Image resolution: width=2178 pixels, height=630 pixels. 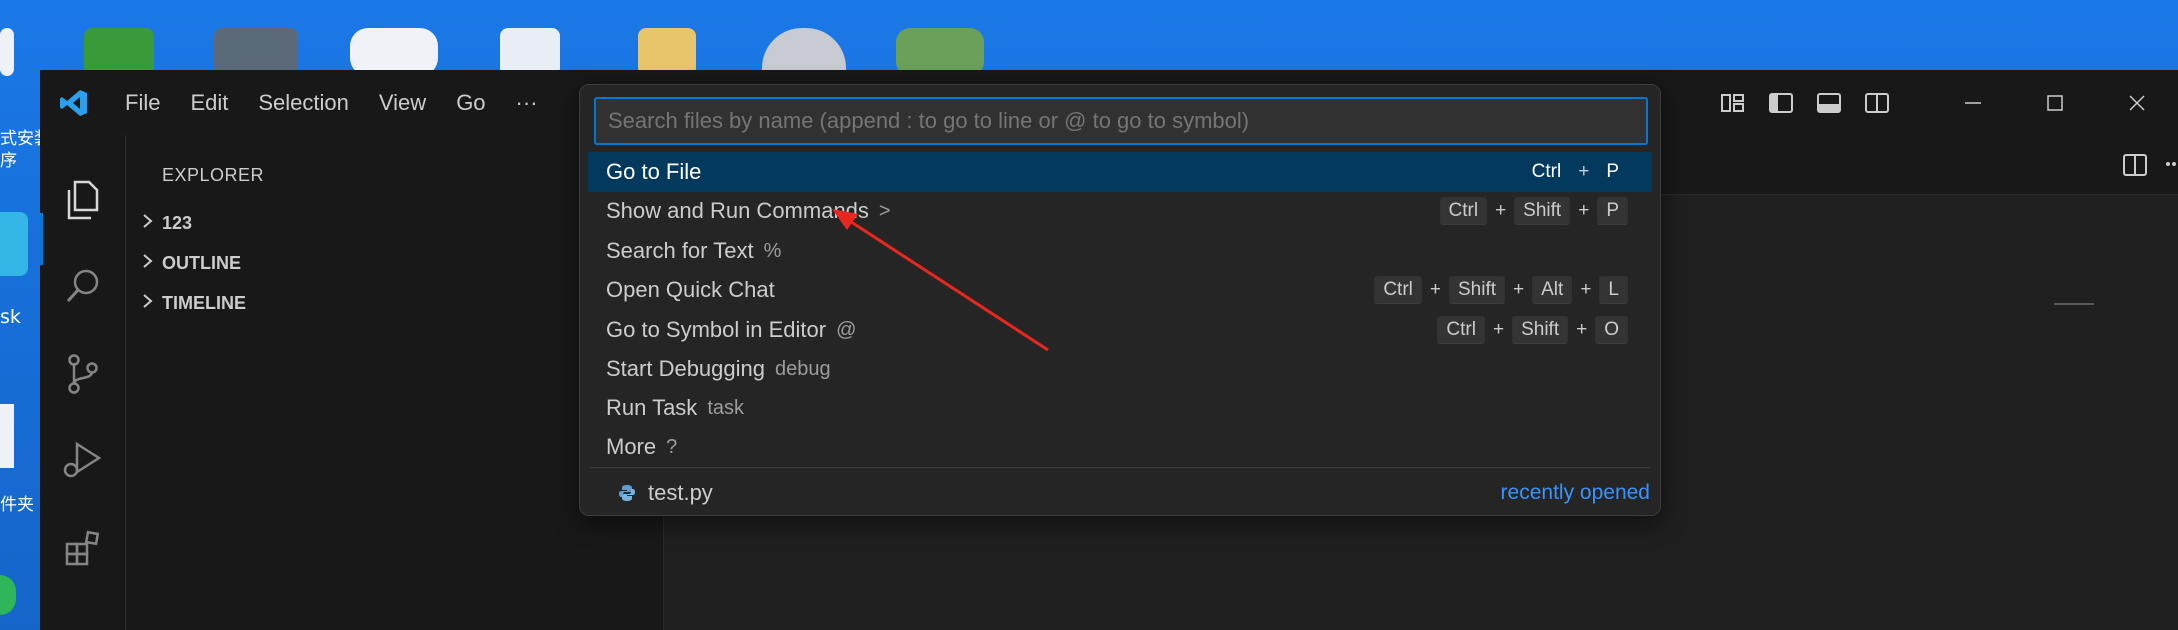 What do you see at coordinates (1120, 251) in the screenshot?
I see `quick-pick-item-search-text: Search for Text %` at bounding box center [1120, 251].